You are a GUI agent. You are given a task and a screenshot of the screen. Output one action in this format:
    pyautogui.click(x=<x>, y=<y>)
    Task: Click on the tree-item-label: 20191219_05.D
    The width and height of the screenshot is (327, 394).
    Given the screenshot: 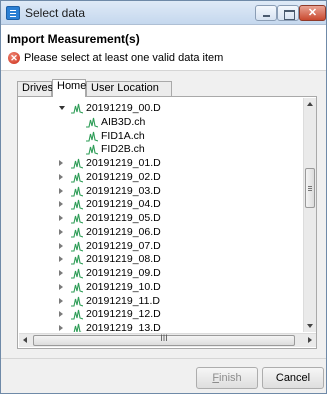 What is the action you would take?
    pyautogui.click(x=123, y=218)
    